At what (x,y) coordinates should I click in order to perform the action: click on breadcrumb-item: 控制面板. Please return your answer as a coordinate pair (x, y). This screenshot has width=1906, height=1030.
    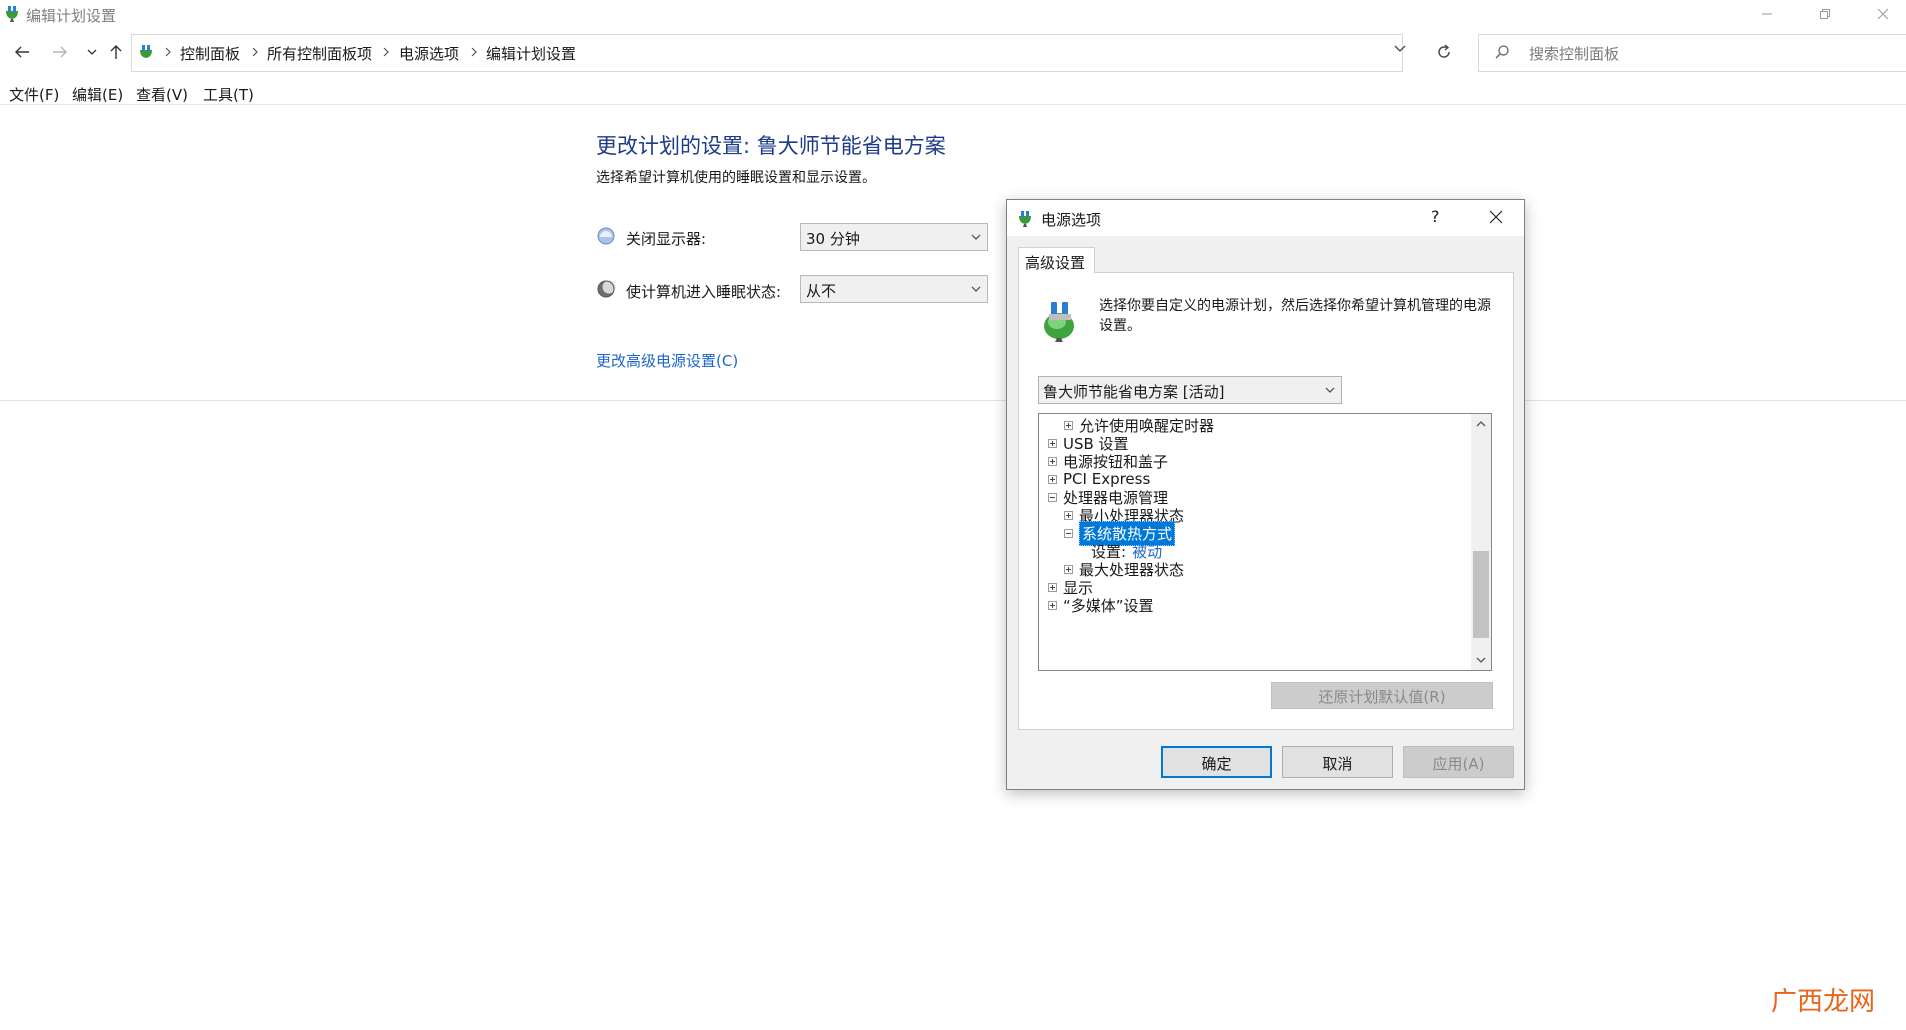
    Looking at the image, I should click on (210, 53).